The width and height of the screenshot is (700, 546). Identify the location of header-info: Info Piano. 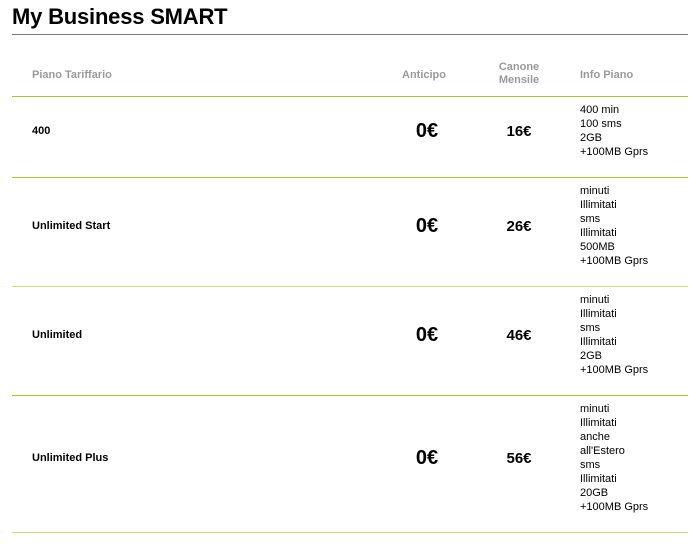
(607, 75).